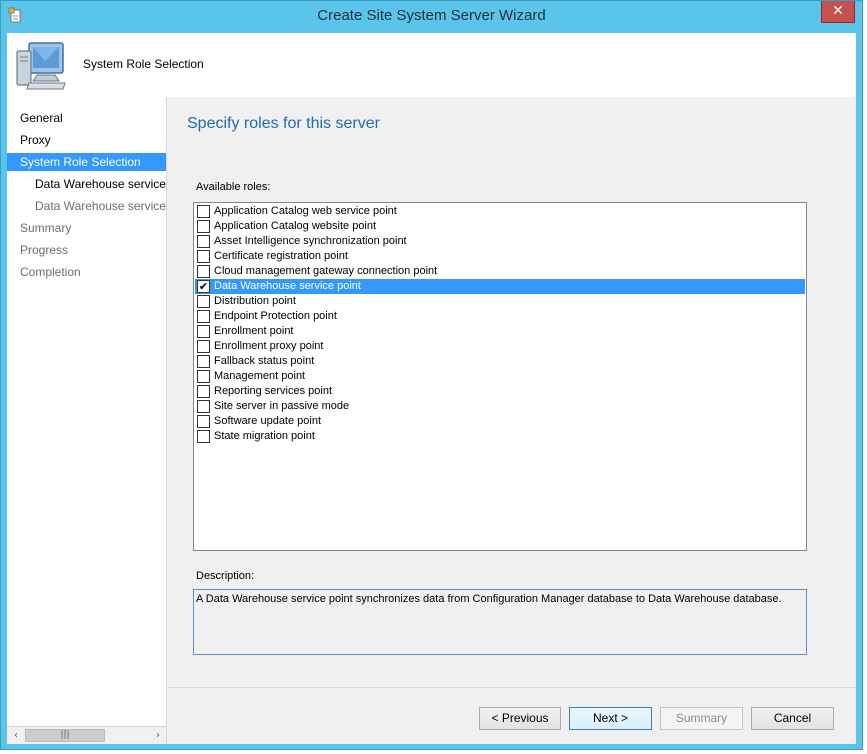 The image size is (867, 754). I want to click on wizard-header: System Role Selection, so click(431, 65).